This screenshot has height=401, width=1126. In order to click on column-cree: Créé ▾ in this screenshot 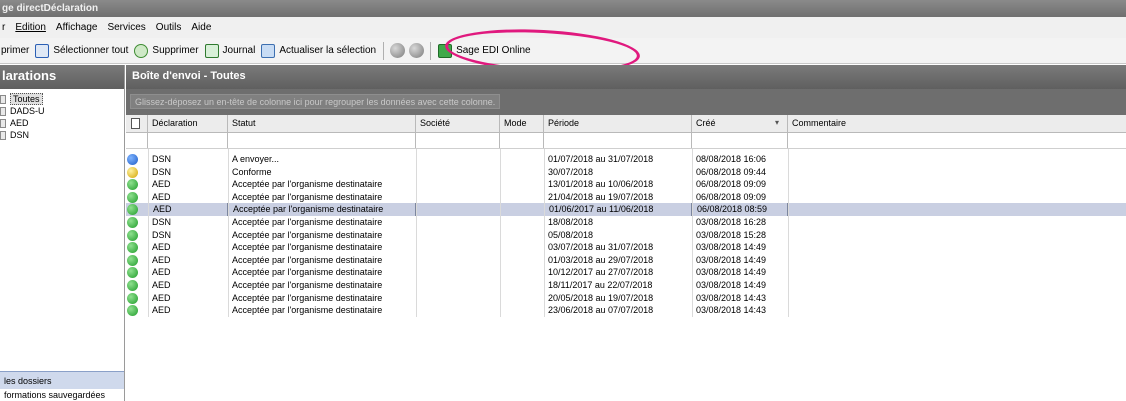, I will do `click(740, 123)`.